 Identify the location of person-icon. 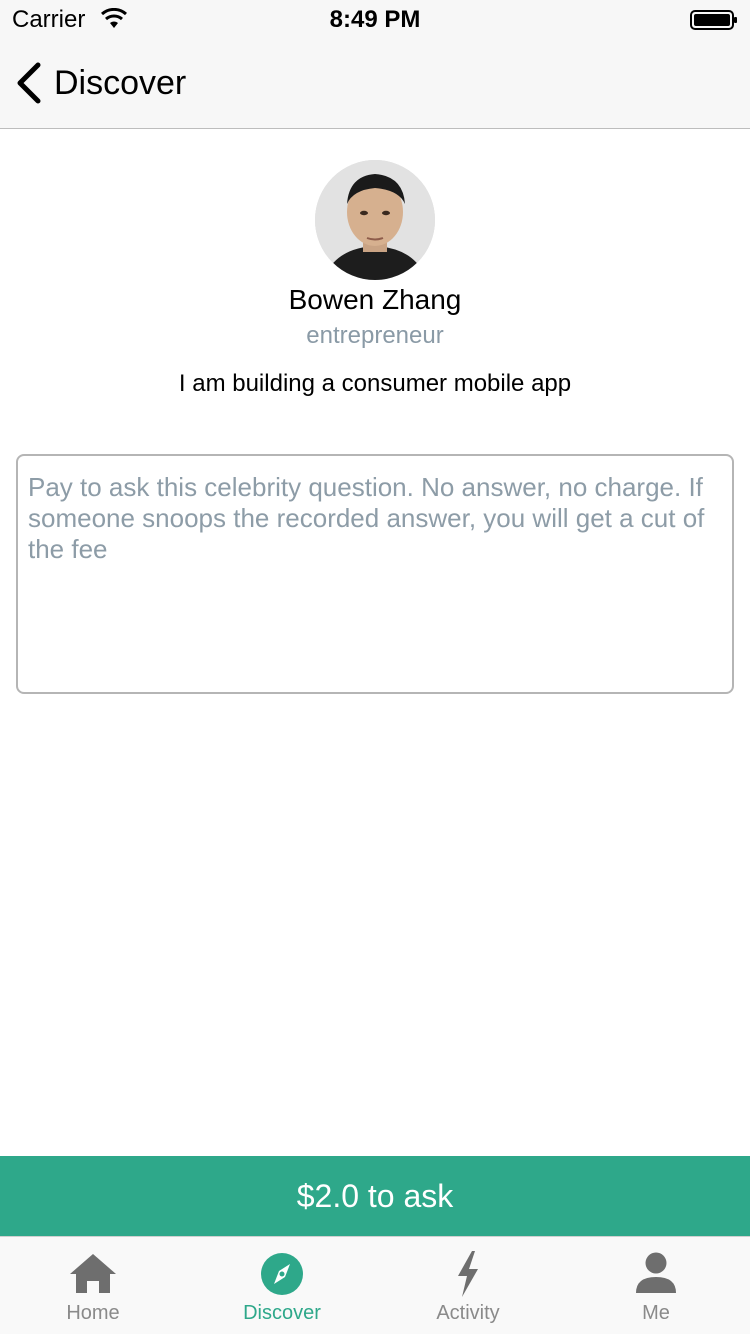
(656, 1272).